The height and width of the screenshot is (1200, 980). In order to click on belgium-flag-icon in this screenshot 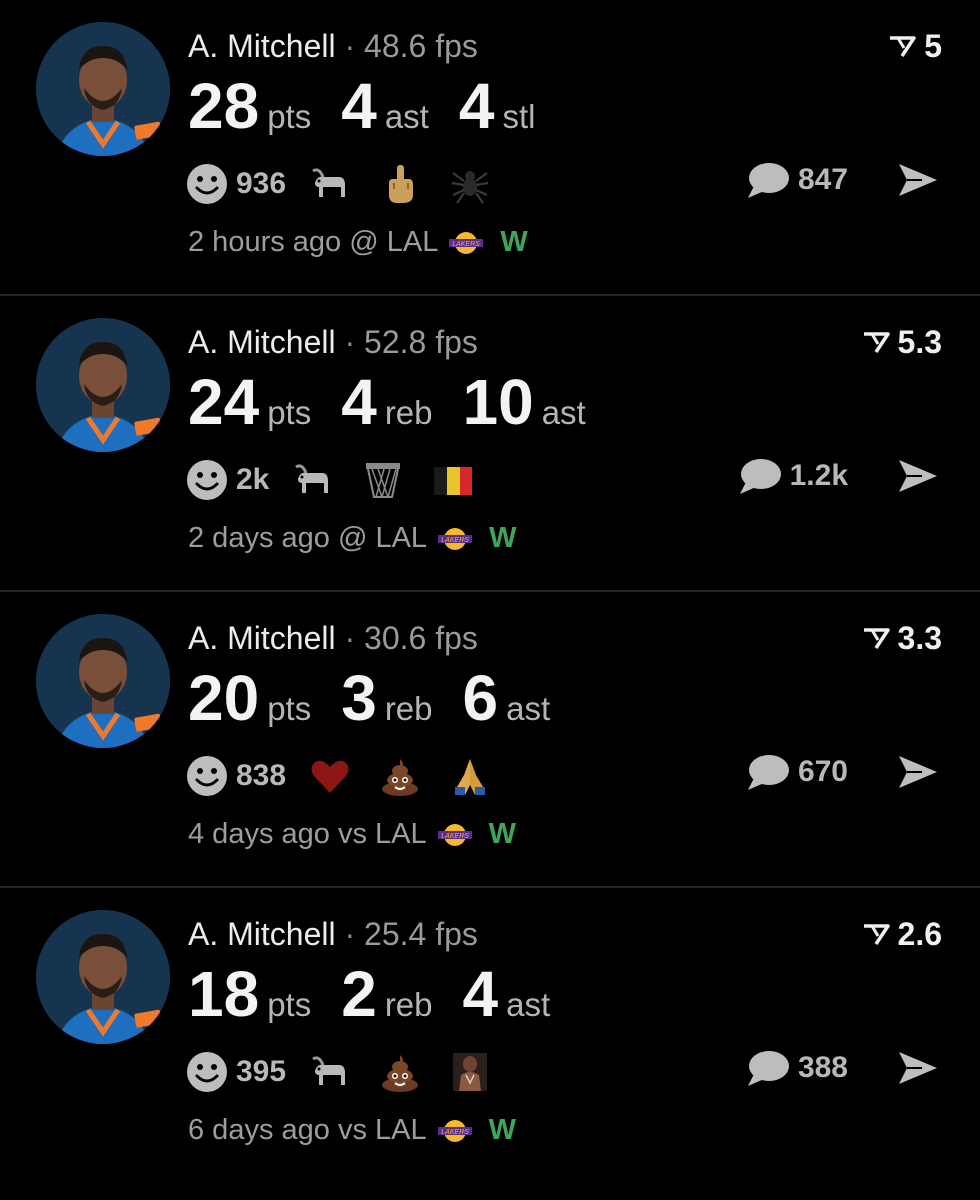, I will do `click(453, 480)`.